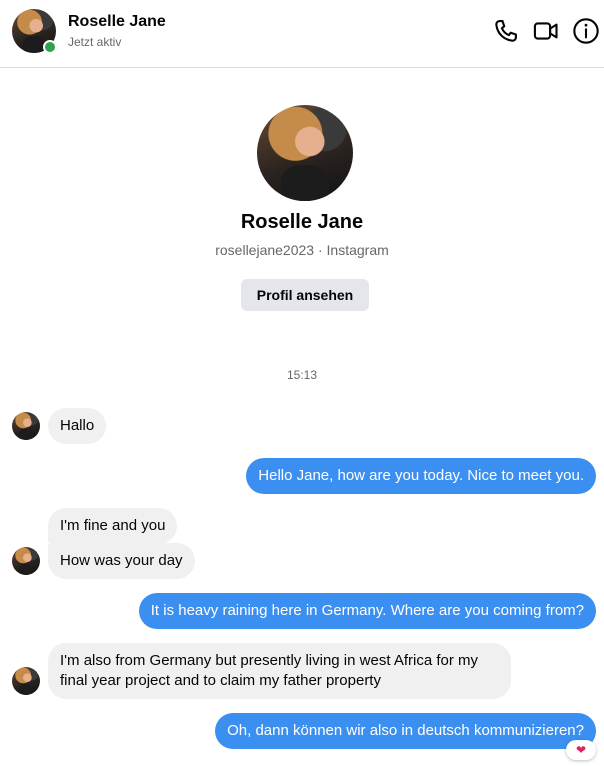 The height and width of the screenshot is (766, 604). I want to click on message-timestamp: 15:13, so click(302, 375).